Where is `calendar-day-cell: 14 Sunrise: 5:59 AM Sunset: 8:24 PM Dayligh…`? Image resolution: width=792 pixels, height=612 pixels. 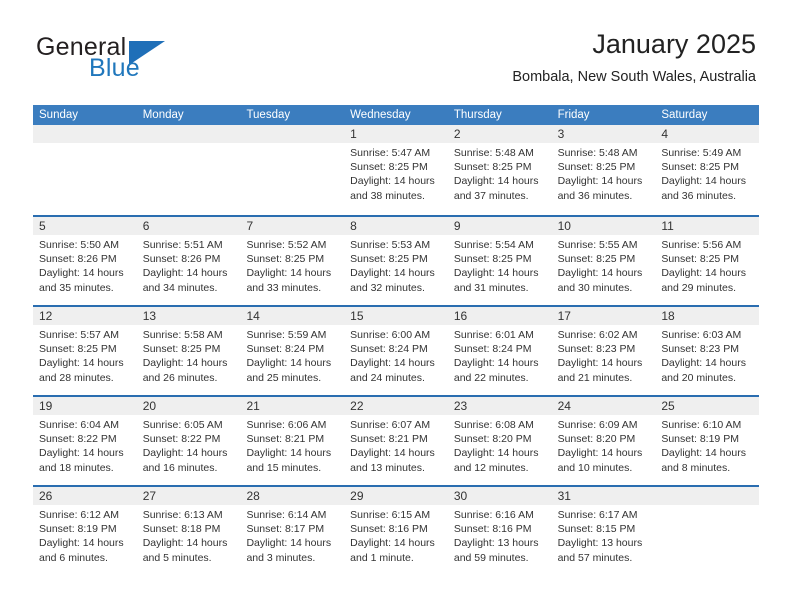 calendar-day-cell: 14 Sunrise: 5:59 AM Sunset: 8:24 PM Dayligh… is located at coordinates (292, 351).